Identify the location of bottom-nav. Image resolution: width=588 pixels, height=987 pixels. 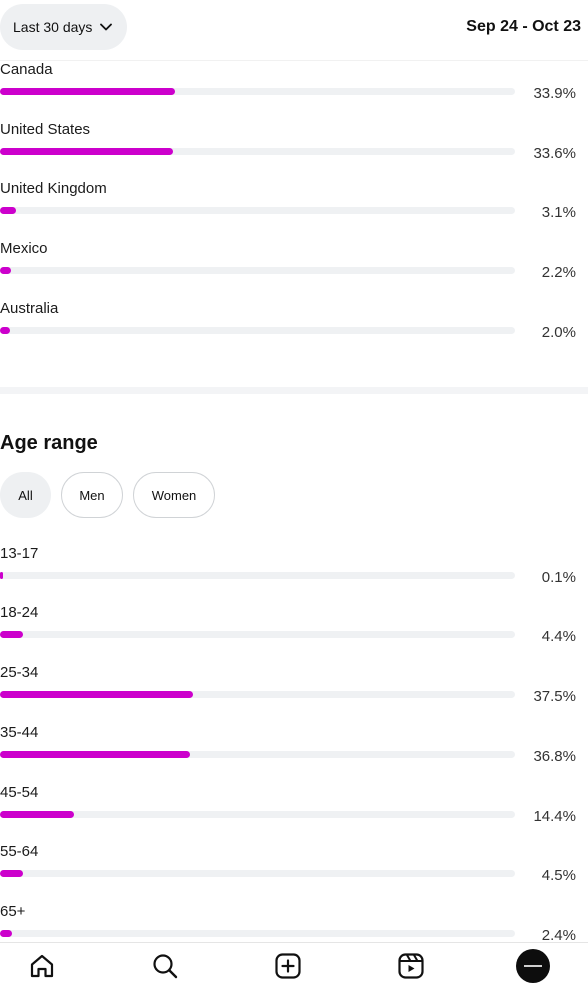
(294, 964).